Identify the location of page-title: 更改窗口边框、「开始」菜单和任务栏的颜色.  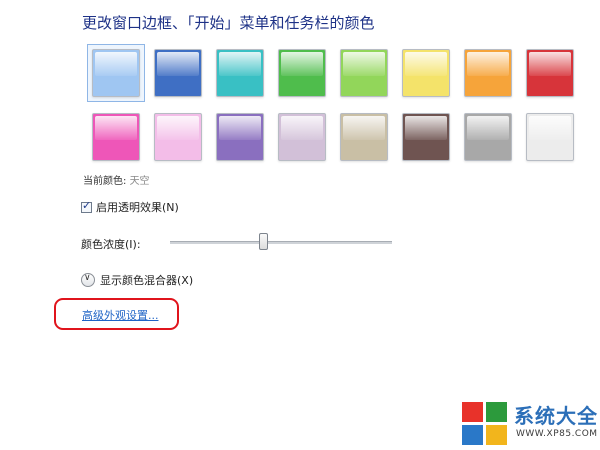
(228, 23).